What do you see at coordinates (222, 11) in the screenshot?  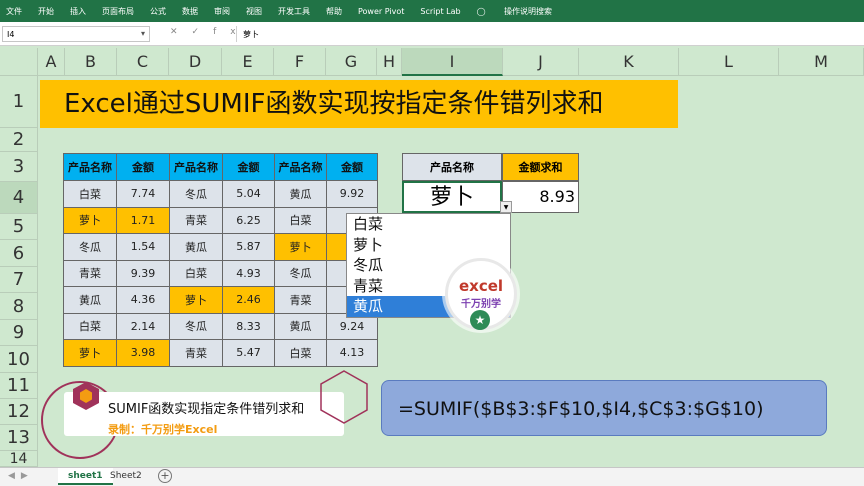 I see `tab-review: 审阅` at bounding box center [222, 11].